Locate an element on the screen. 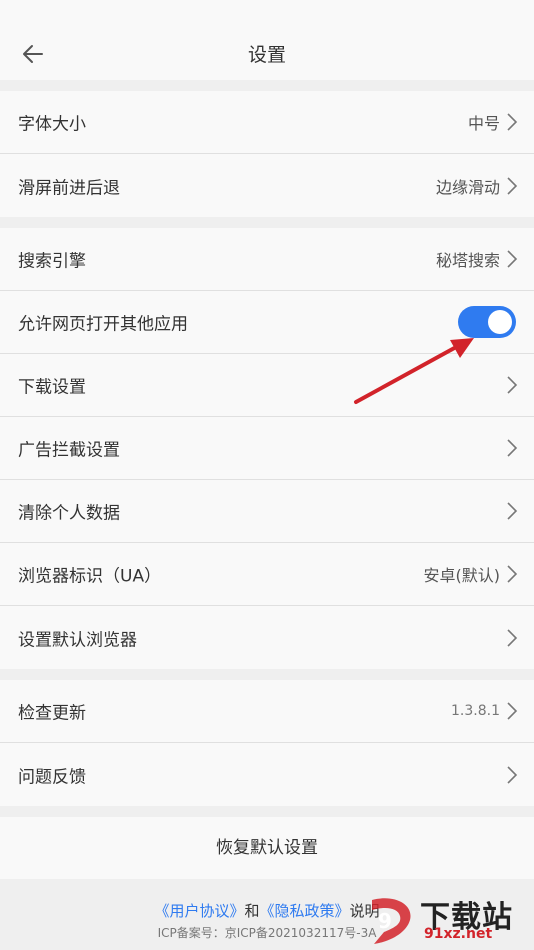 The image size is (534, 950). privacy-policy-link: 《隐私政策》 is located at coordinates (305, 911).